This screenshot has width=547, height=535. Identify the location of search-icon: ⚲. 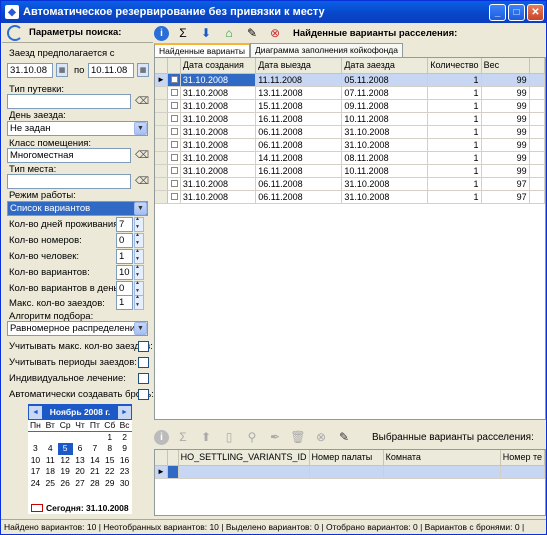
(252, 437).